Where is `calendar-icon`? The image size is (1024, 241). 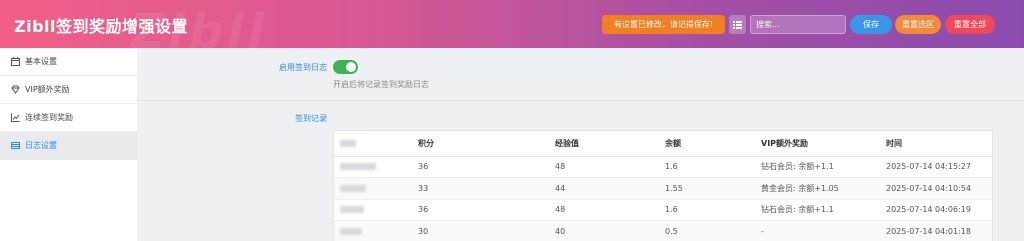
calendar-icon is located at coordinates (15, 61).